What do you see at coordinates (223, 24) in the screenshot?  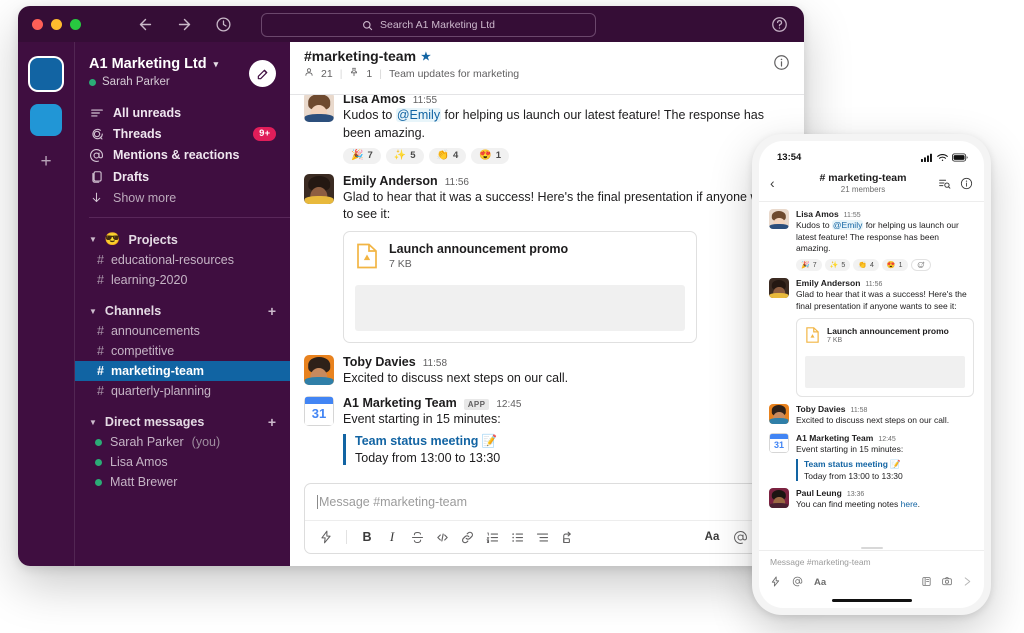 I see `clock-icon` at bounding box center [223, 24].